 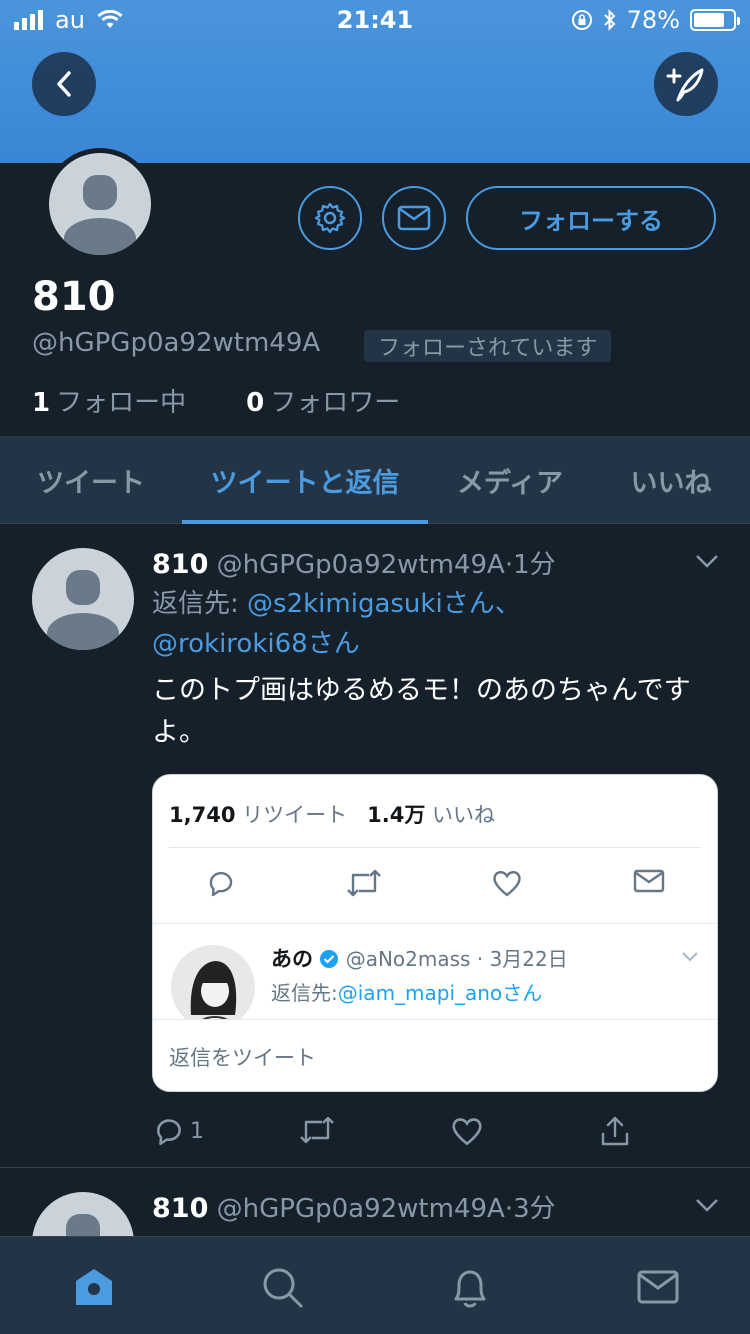 What do you see at coordinates (109, 400) in the screenshot?
I see `following-count-link: 1 フォロー中` at bounding box center [109, 400].